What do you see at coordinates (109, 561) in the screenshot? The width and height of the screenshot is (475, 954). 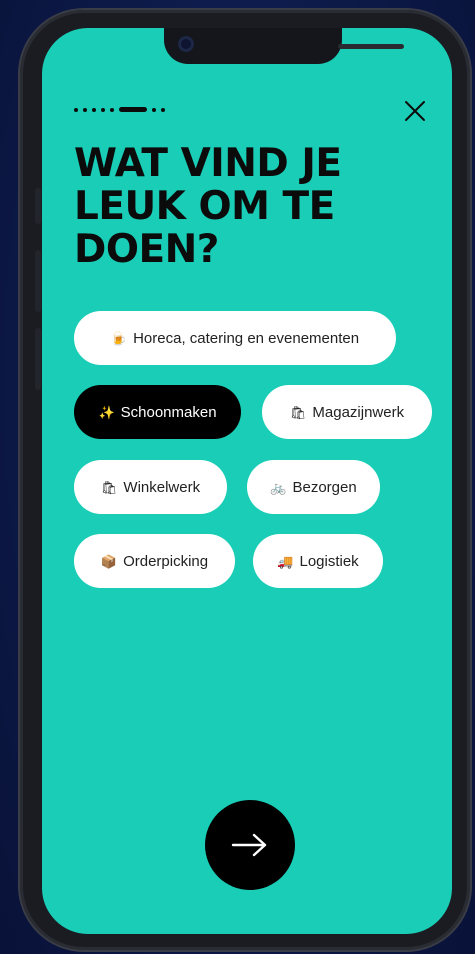 I see `package-icon: 📦` at bounding box center [109, 561].